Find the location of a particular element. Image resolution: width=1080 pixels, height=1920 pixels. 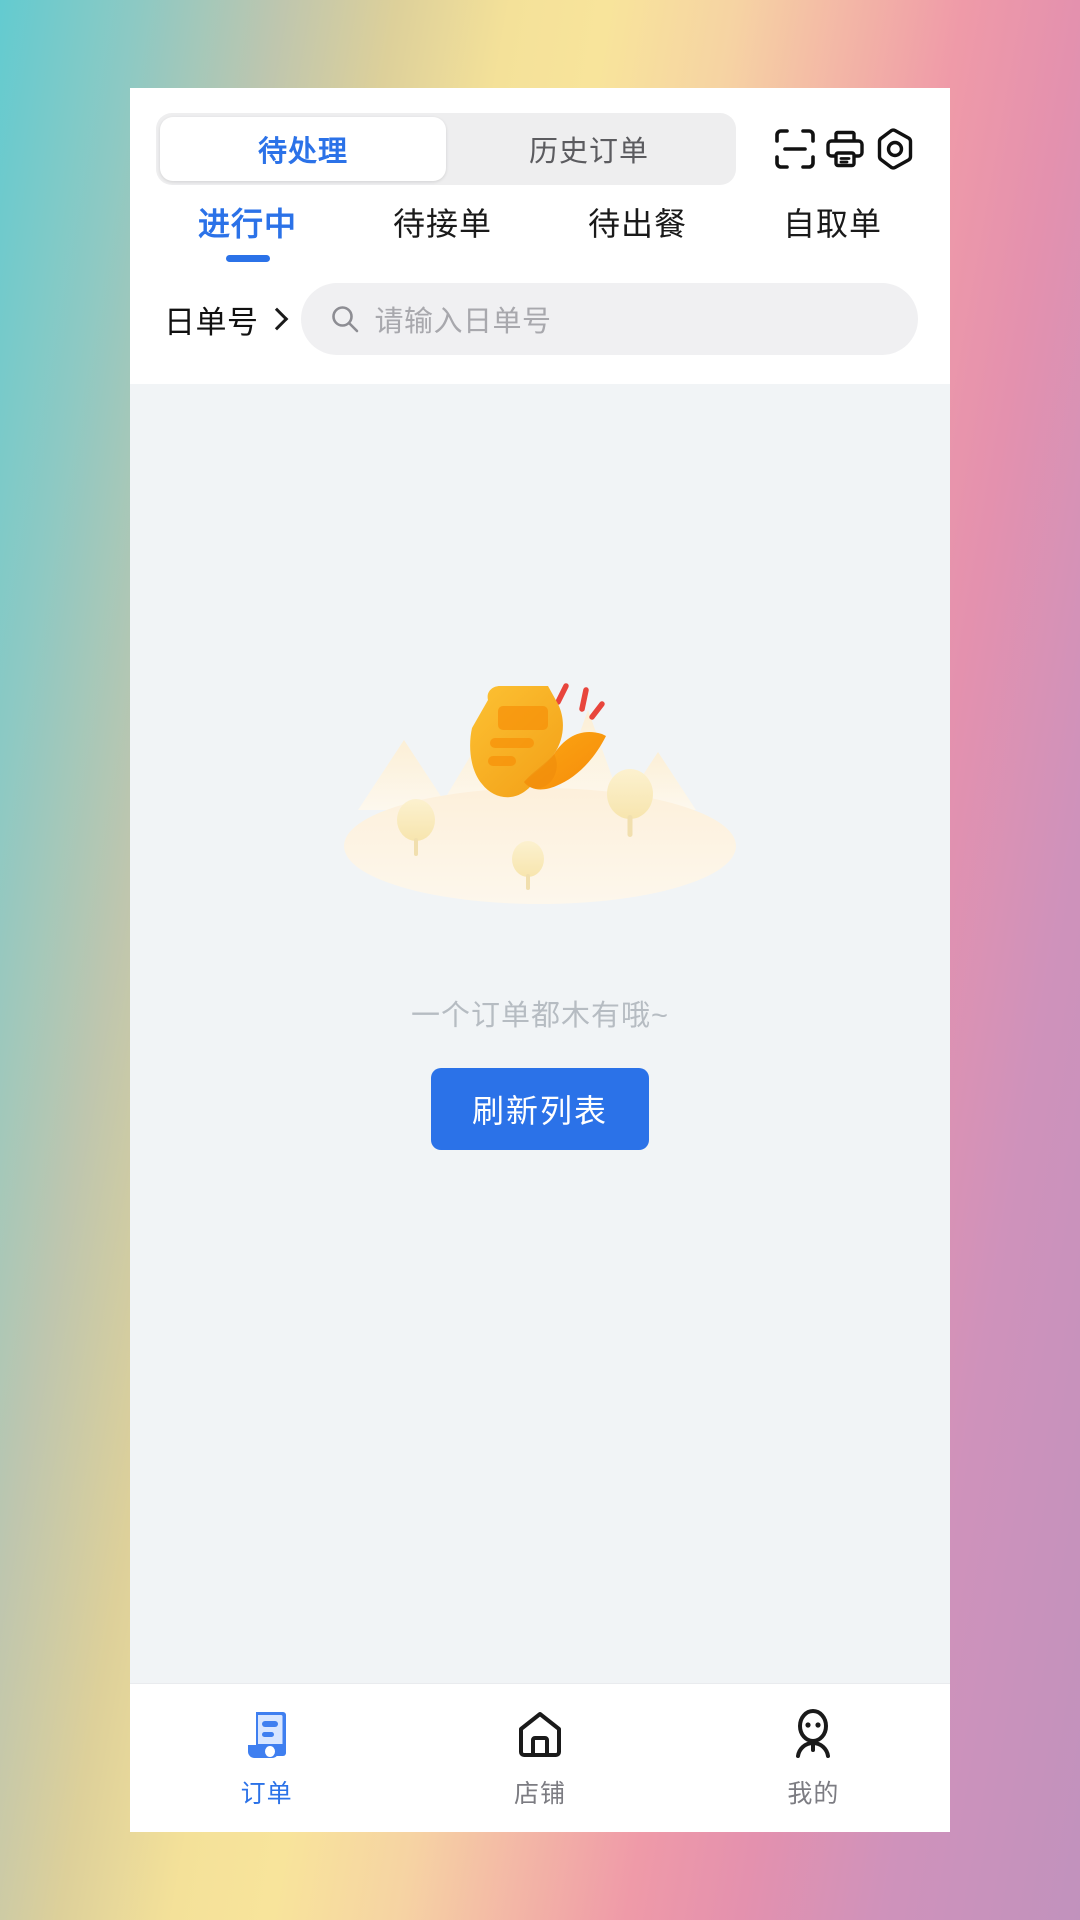

order-receipt-icon is located at coordinates (267, 1735).